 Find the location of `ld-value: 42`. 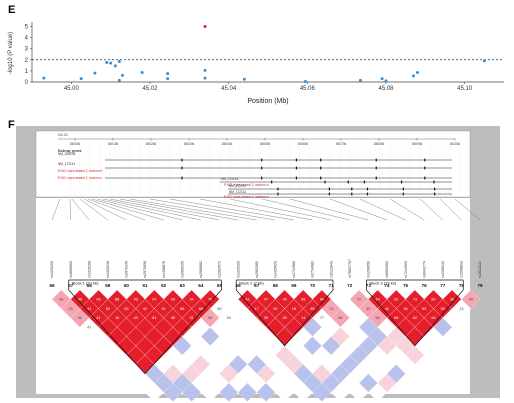

ld-value: 42 is located at coordinates (145, 309).